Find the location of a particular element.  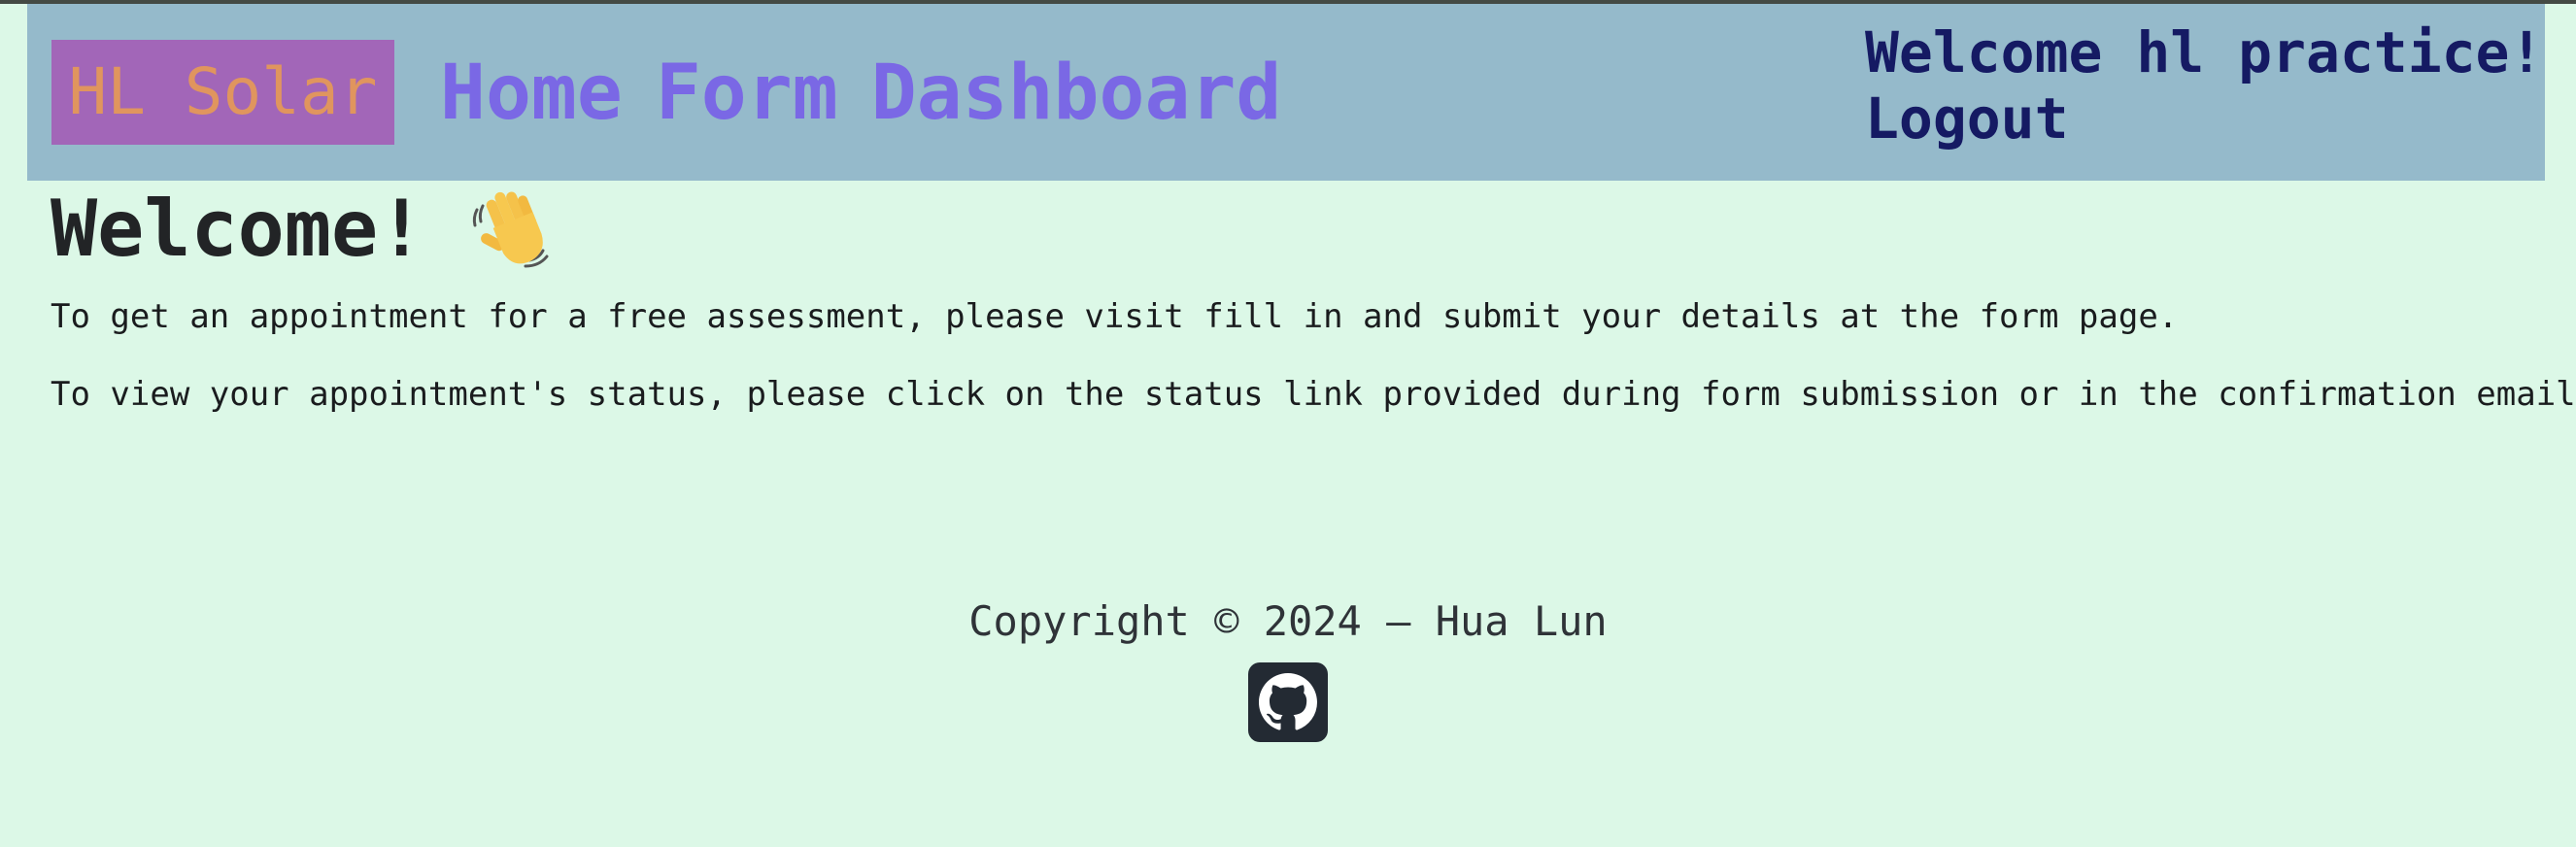

nav-link-home: Home is located at coordinates (531, 93).